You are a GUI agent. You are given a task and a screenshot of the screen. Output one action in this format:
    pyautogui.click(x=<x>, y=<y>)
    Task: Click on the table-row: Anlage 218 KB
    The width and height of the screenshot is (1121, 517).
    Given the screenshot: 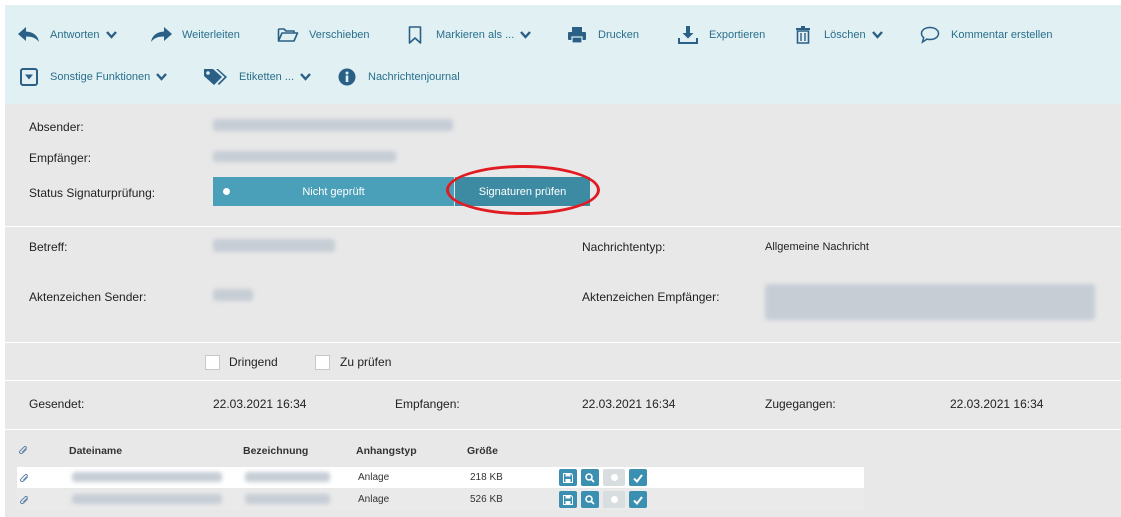 What is the action you would take?
    pyautogui.click(x=440, y=477)
    